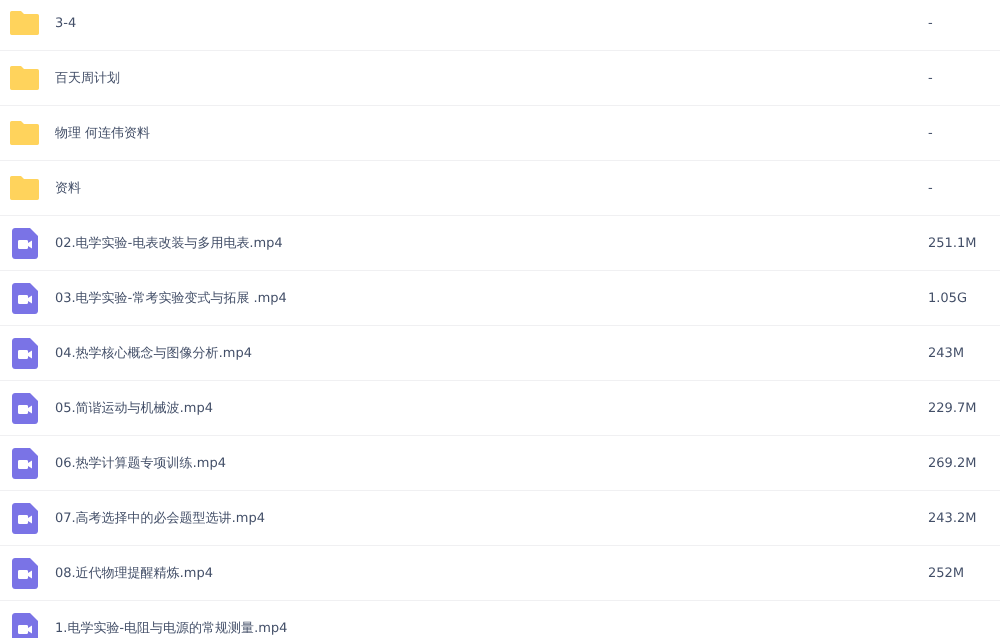 The height and width of the screenshot is (638, 1000). What do you see at coordinates (953, 243) in the screenshot?
I see `file-size: 251.1M` at bounding box center [953, 243].